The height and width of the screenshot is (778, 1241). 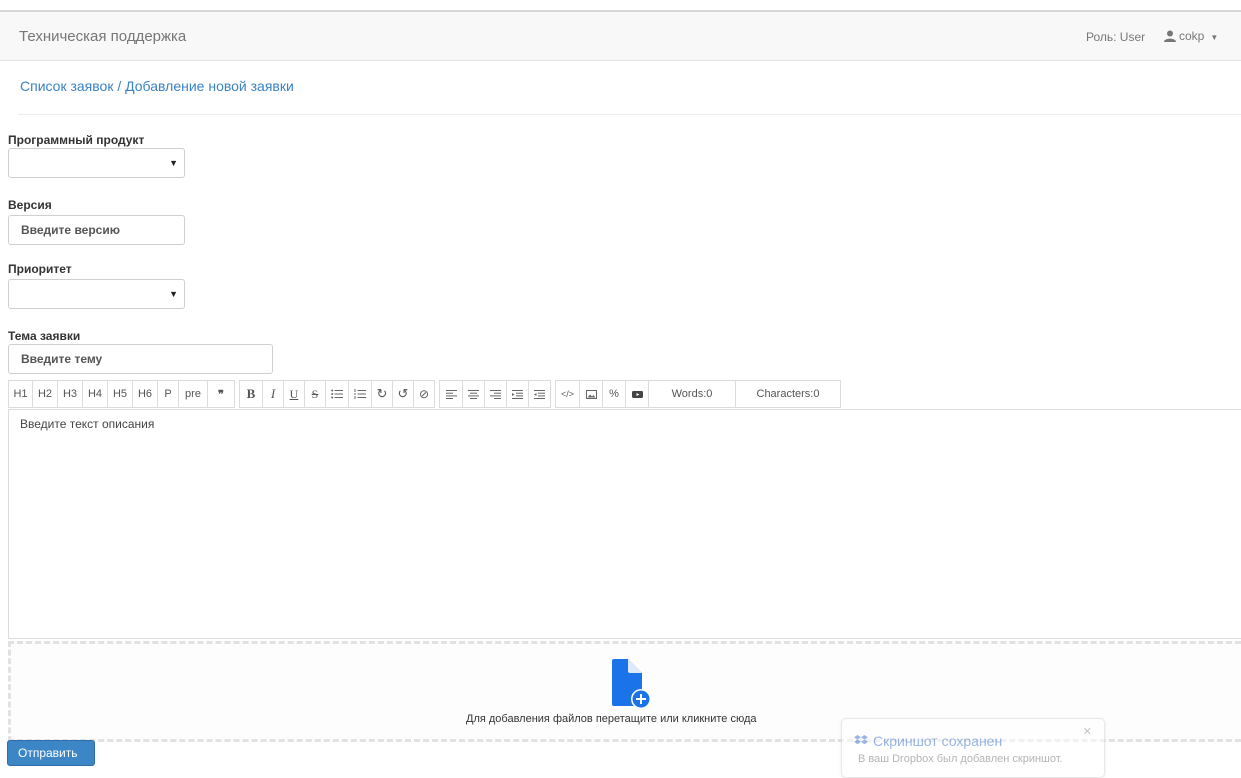 I want to click on version-input: Введите версию, so click(x=96, y=230).